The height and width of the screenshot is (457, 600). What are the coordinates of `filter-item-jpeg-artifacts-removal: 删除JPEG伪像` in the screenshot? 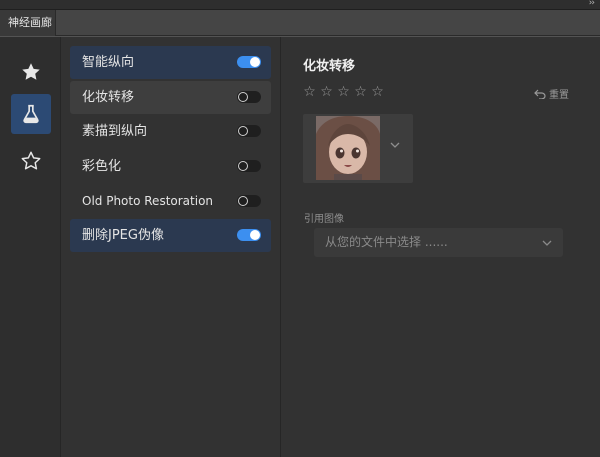 It's located at (170, 235).